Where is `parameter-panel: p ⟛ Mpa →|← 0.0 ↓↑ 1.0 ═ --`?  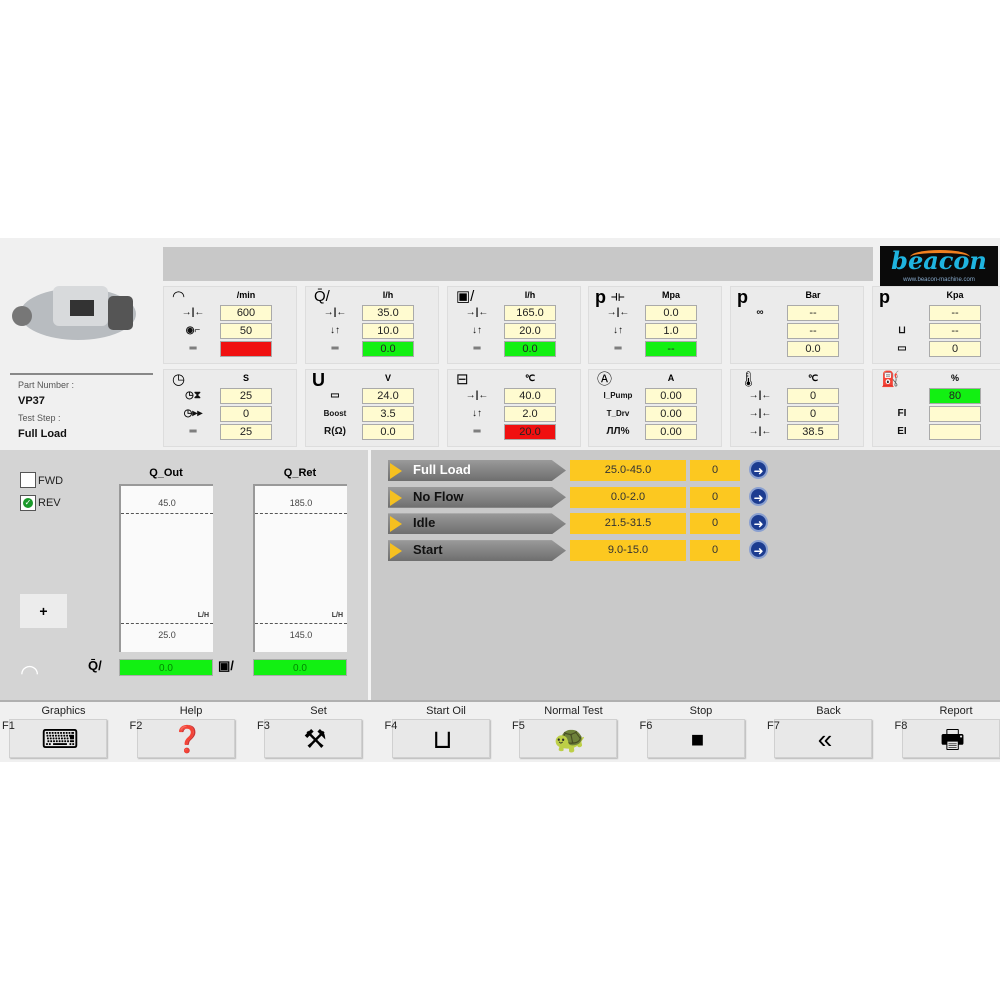
parameter-panel: p ⟛ Mpa →|← 0.0 ↓↑ 1.0 ═ -- is located at coordinates (655, 325).